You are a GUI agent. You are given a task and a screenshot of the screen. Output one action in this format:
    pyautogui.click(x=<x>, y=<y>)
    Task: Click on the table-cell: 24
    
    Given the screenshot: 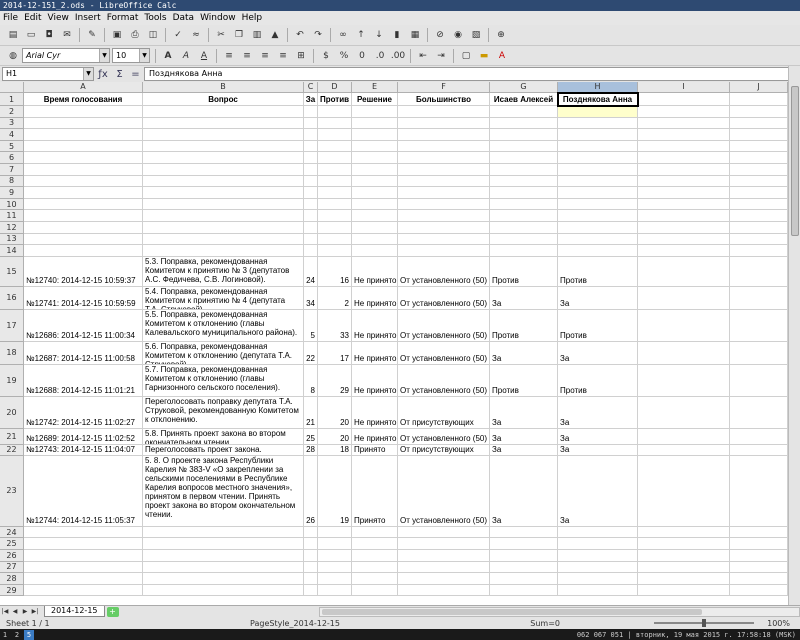 What is the action you would take?
    pyautogui.click(x=311, y=271)
    